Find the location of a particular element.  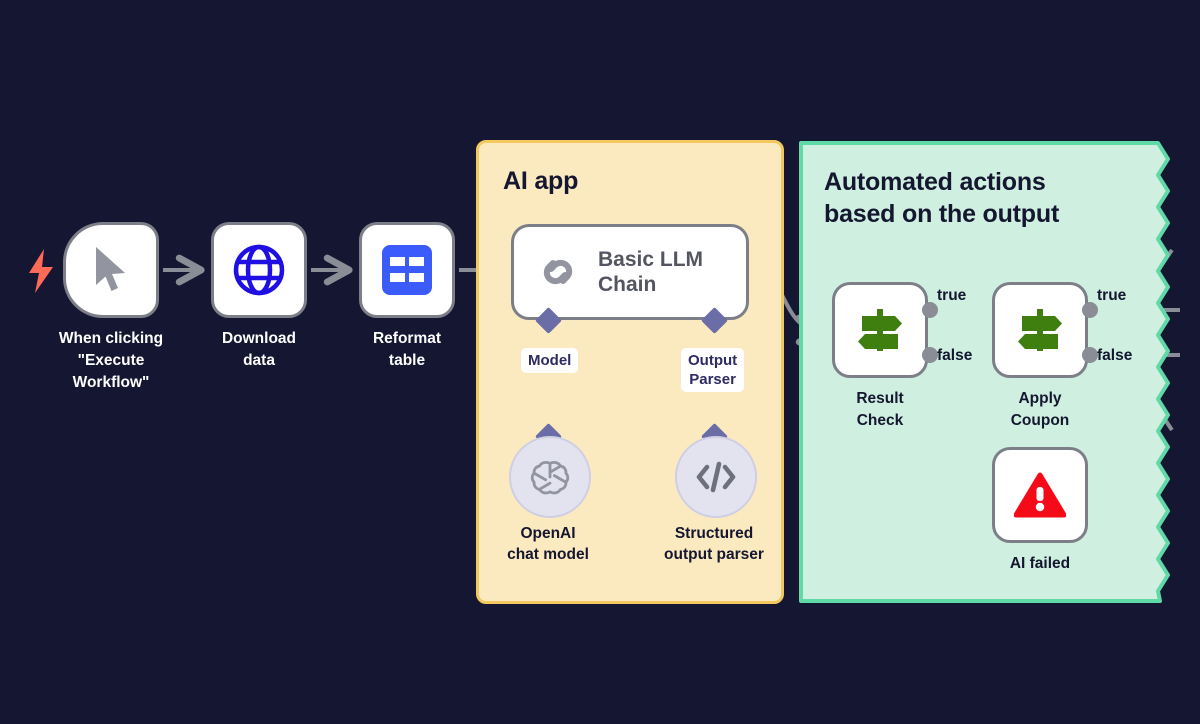

title-line-2: Chain is located at coordinates (627, 284).